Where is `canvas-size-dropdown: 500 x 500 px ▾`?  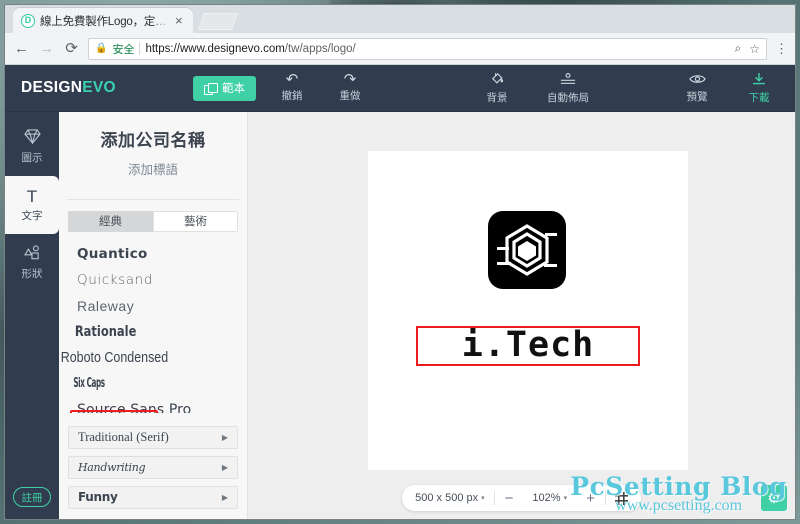 canvas-size-dropdown: 500 x 500 px ▾ is located at coordinates (450, 498).